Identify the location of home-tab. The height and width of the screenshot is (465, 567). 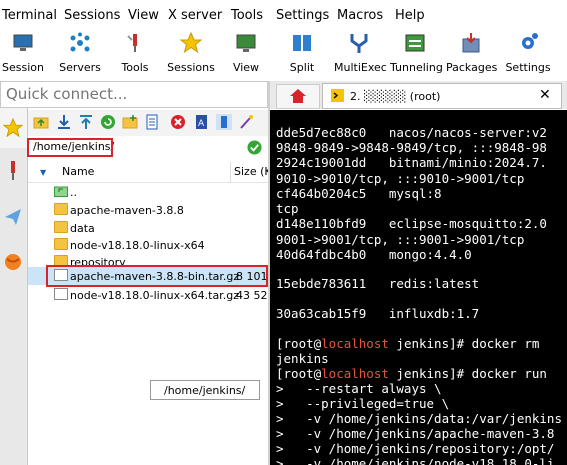
(298, 96).